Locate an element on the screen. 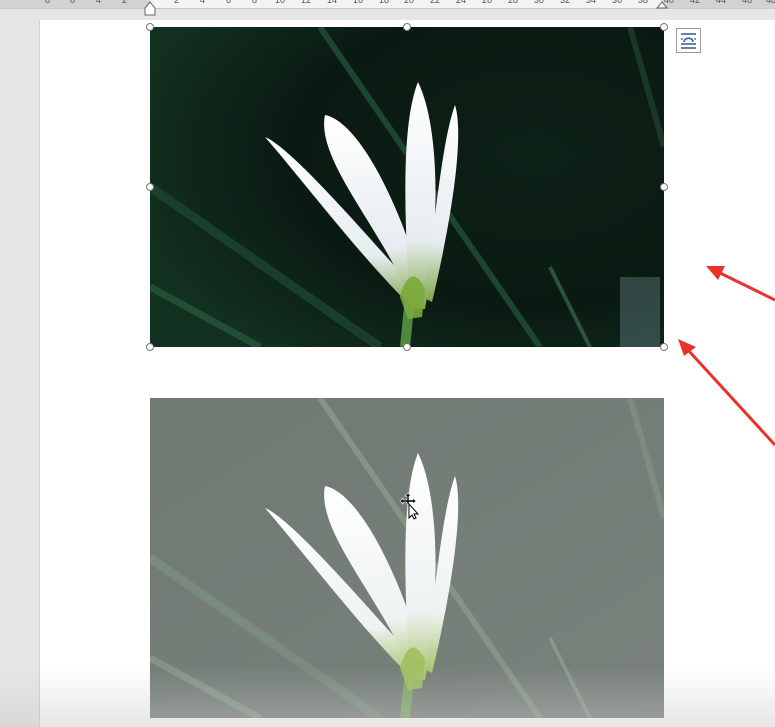 The height and width of the screenshot is (727, 775). resize-handle-bottom is located at coordinates (407, 347).